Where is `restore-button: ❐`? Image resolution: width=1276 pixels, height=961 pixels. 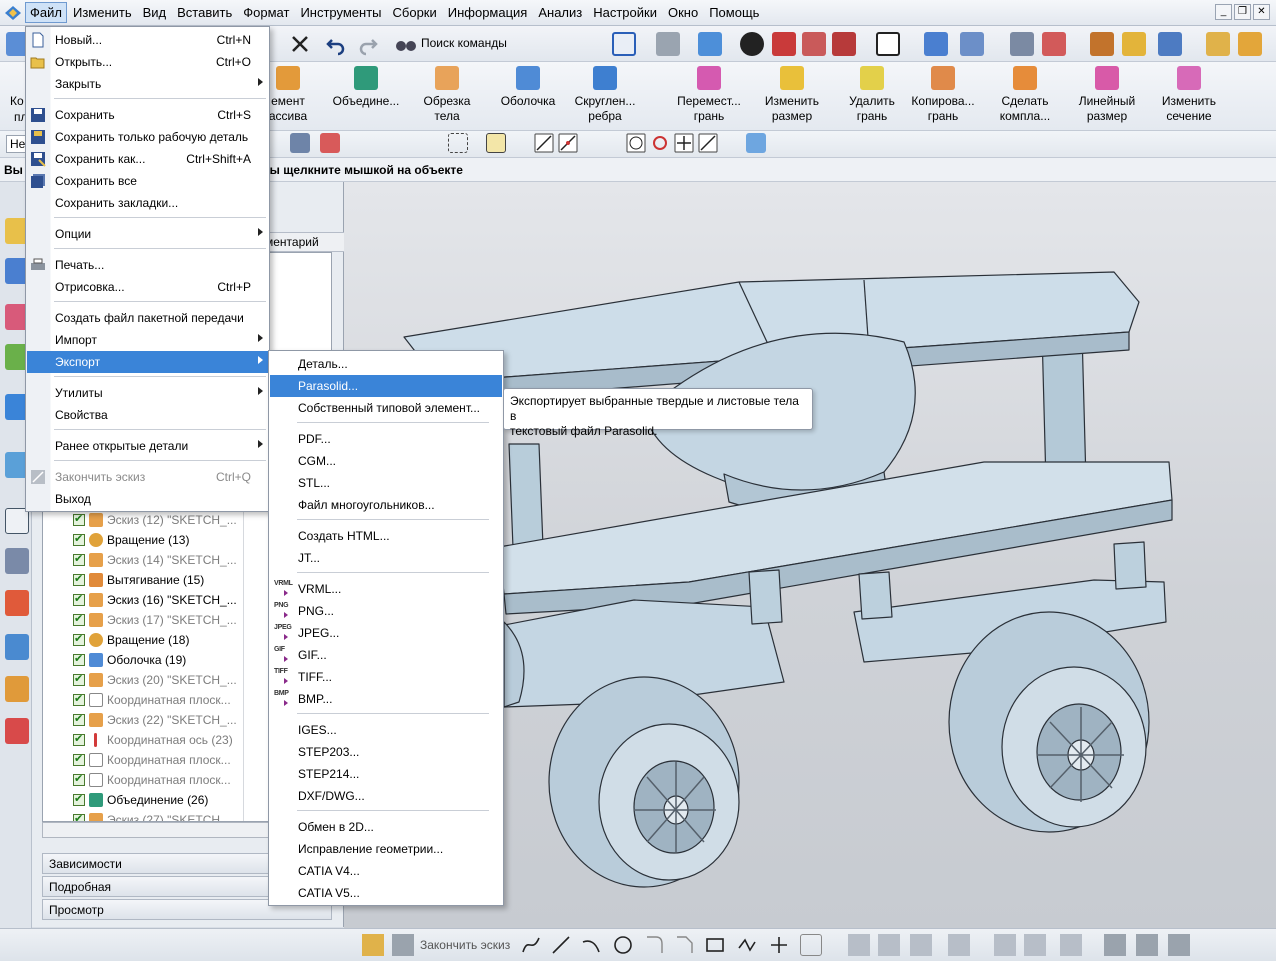 restore-button: ❐ is located at coordinates (1242, 12).